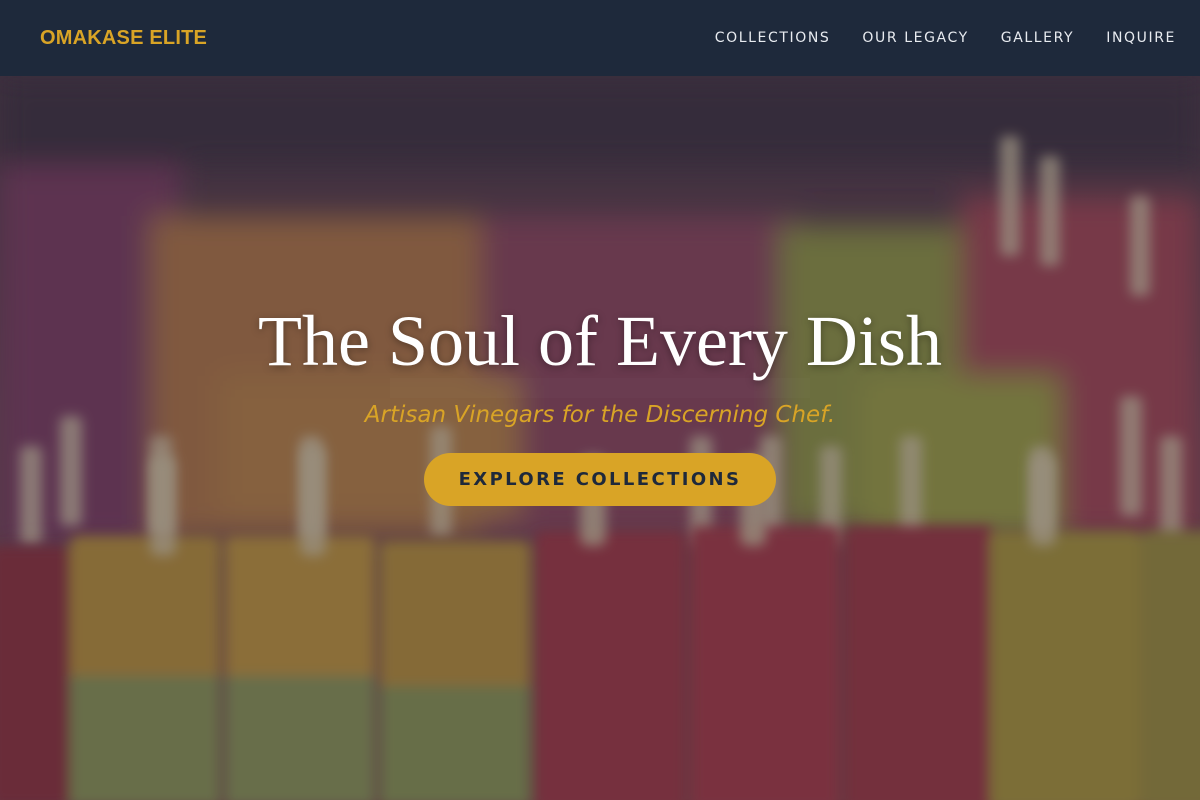 Image resolution: width=1200 pixels, height=800 pixels. I want to click on hero-title: The Soul of Every Dish, so click(600, 341).